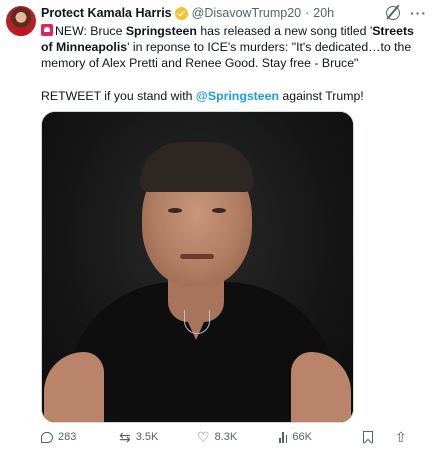 Image resolution: width=435 pixels, height=450 pixels. What do you see at coordinates (368, 437) in the screenshot?
I see `bookmark-icon` at bounding box center [368, 437].